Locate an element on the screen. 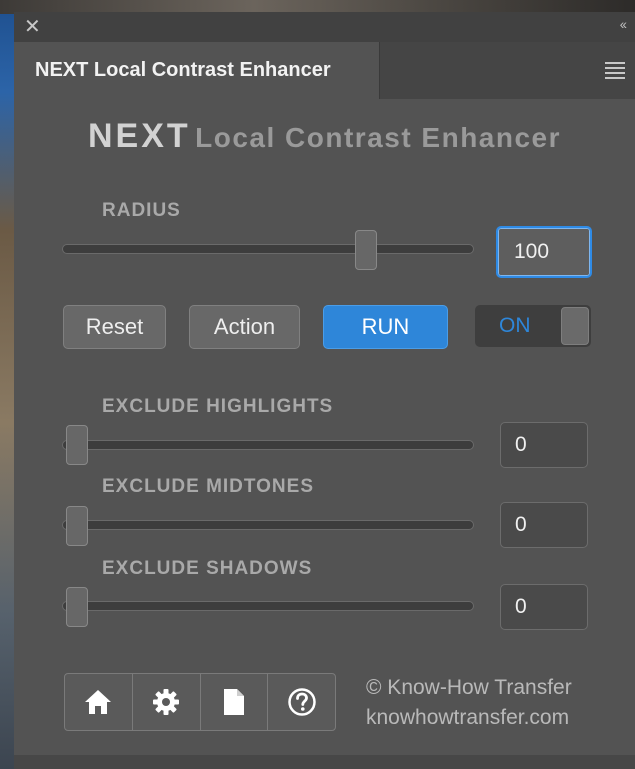  home-icon is located at coordinates (98, 702).